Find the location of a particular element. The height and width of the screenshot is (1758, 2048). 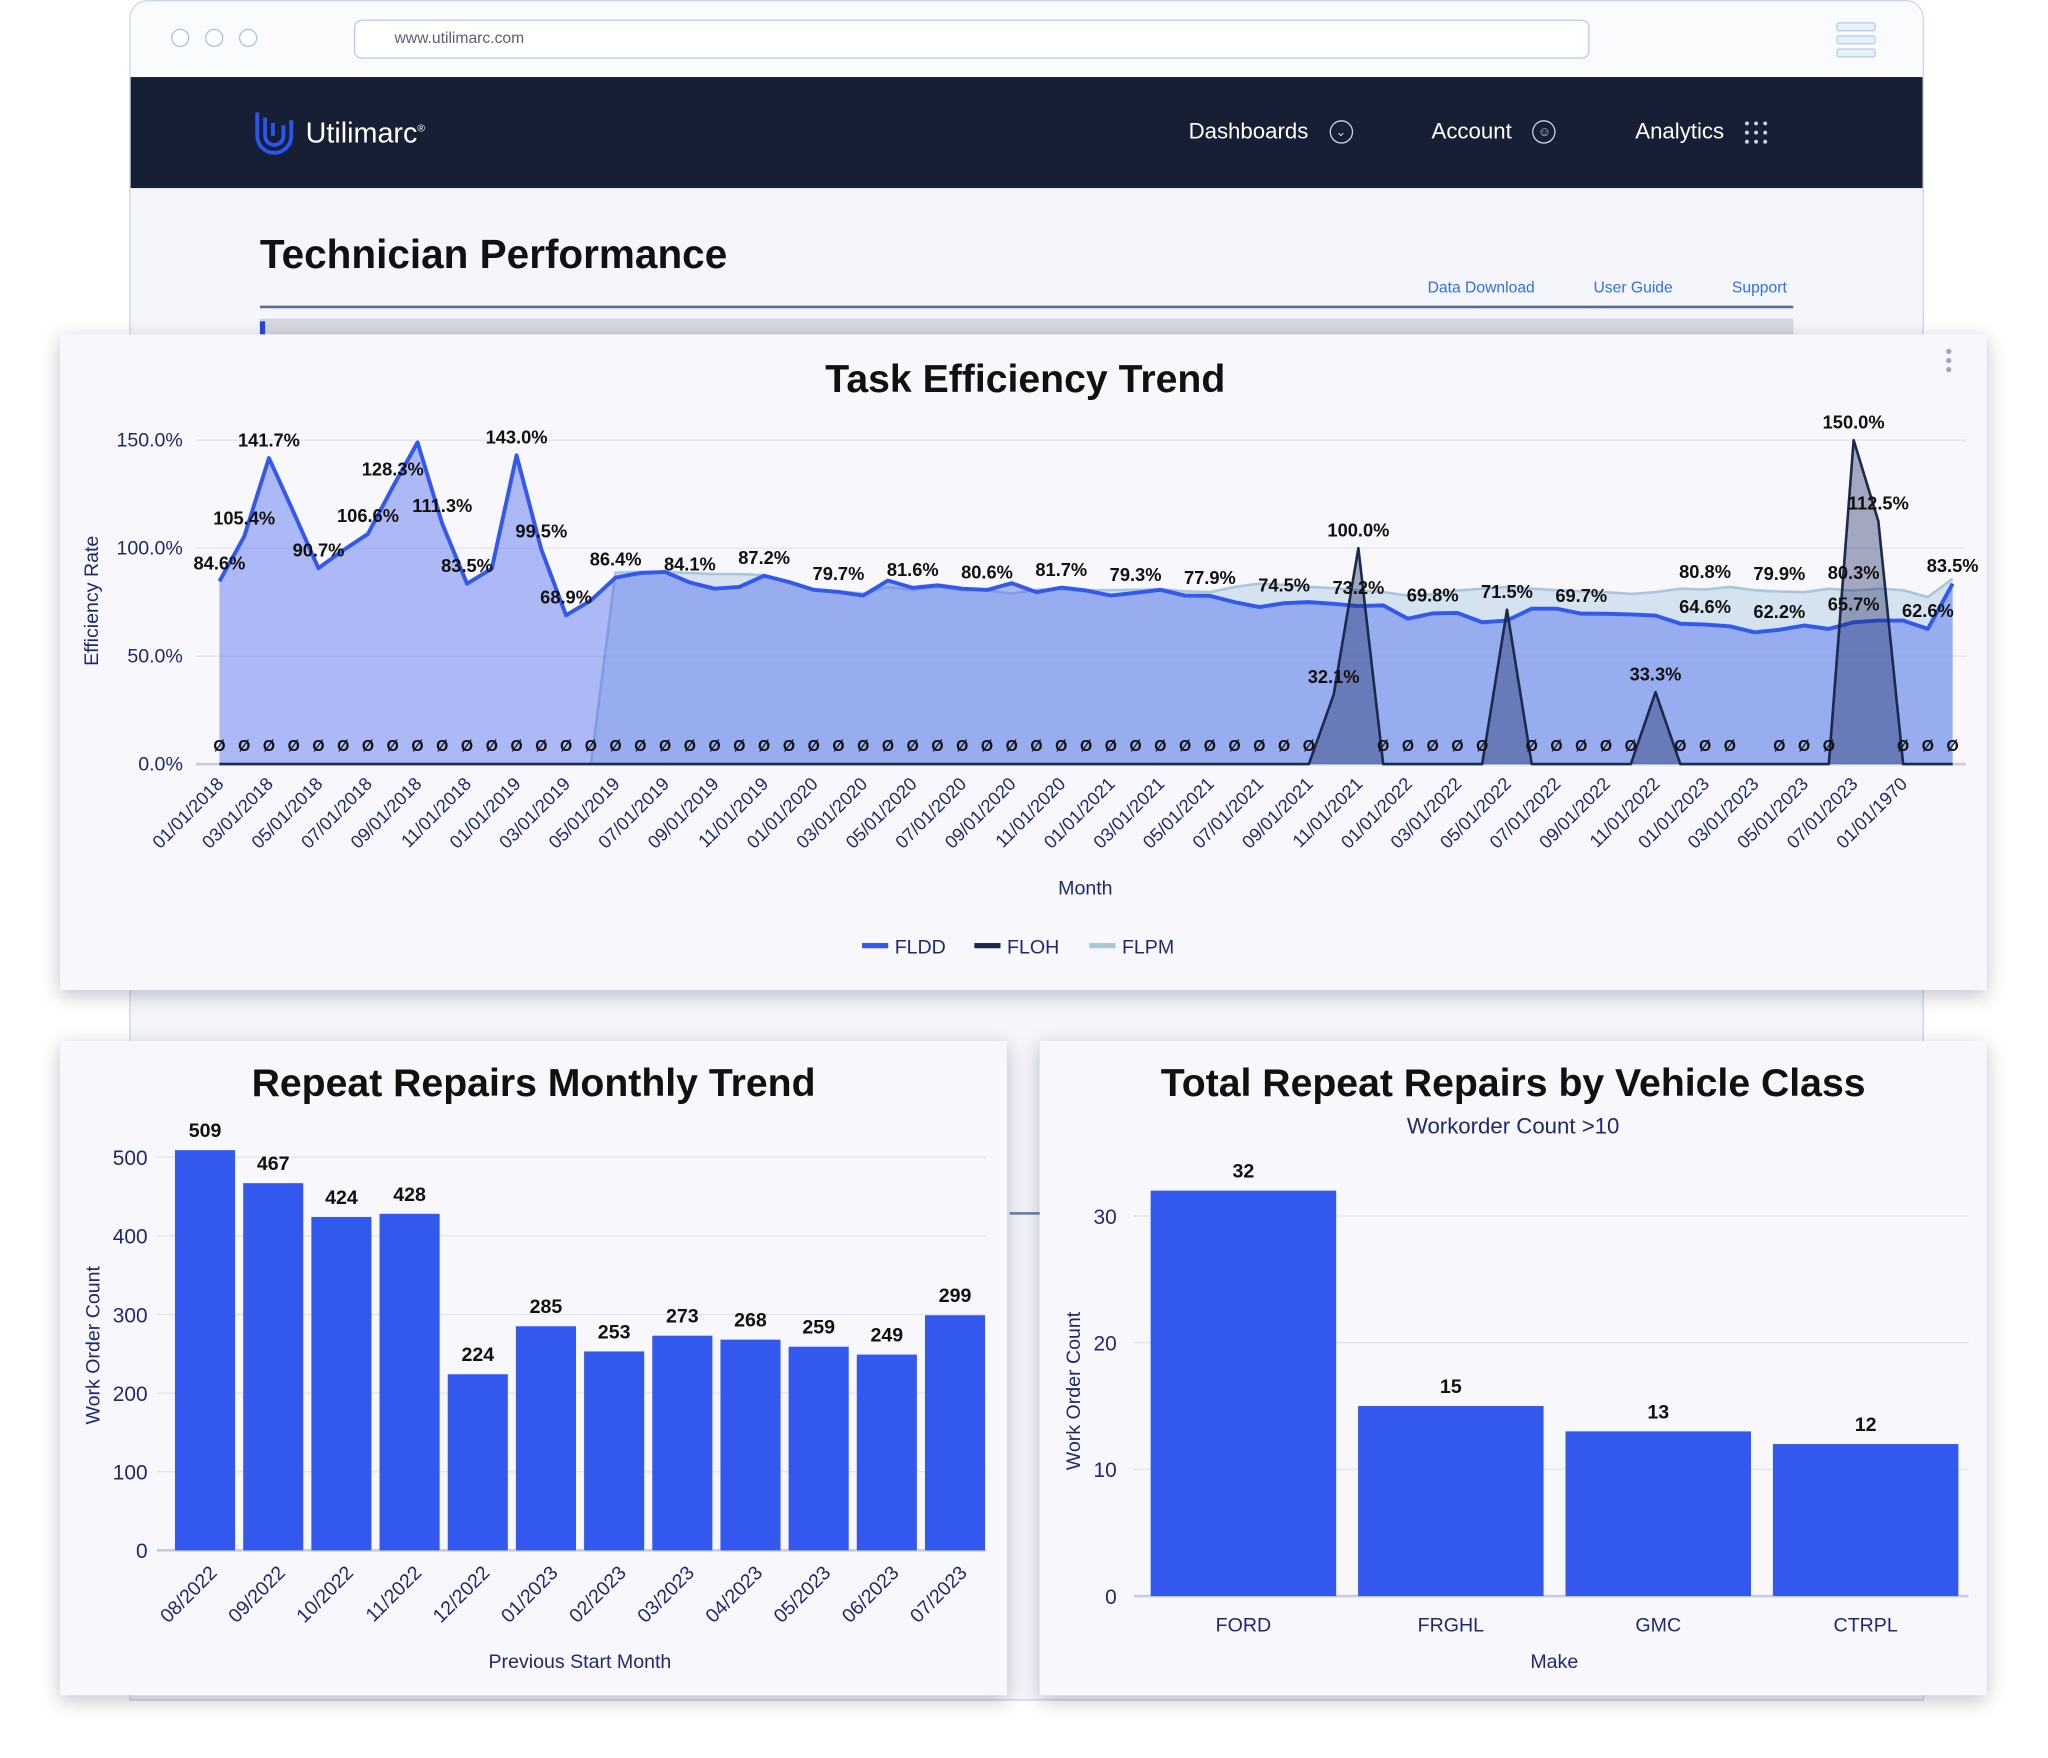

bar-value-label: 273 is located at coordinates (682, 1317).